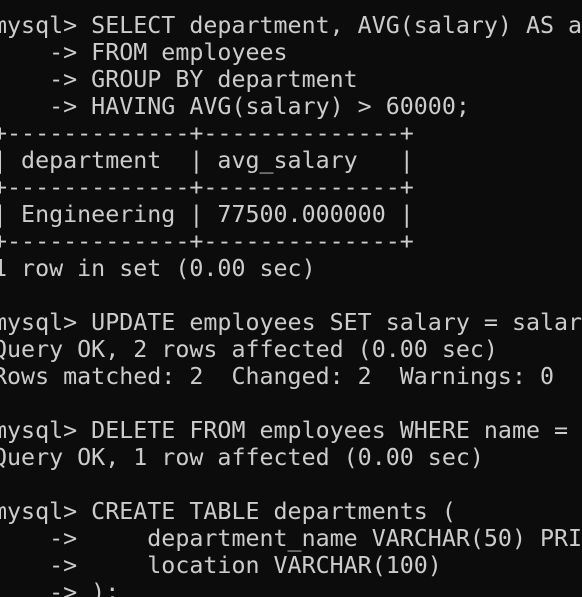  I want to click on terminal-line-prompt: mysql> CREATE TABLE departments (, so click(228, 511).